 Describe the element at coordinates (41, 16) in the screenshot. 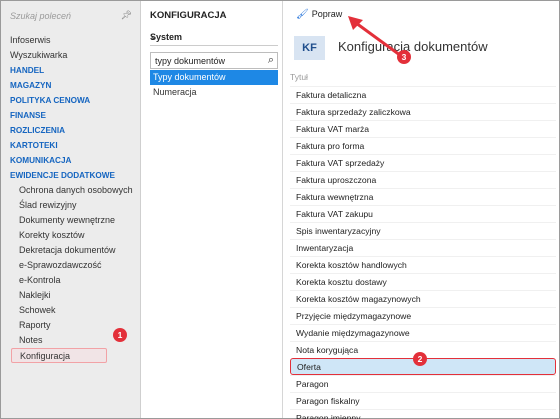

I see `command-search-placeholder: Szukaj poleceń` at that location.